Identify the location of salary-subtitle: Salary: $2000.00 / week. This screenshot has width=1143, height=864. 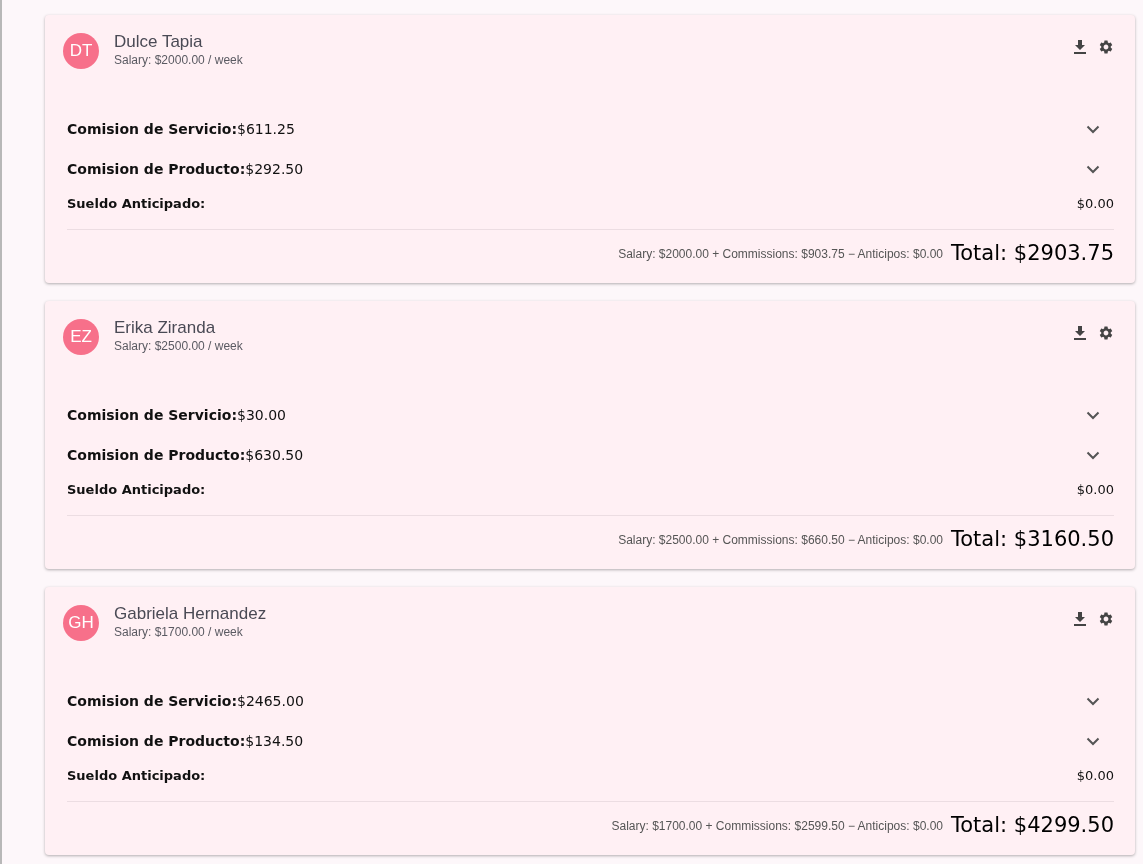
(178, 60).